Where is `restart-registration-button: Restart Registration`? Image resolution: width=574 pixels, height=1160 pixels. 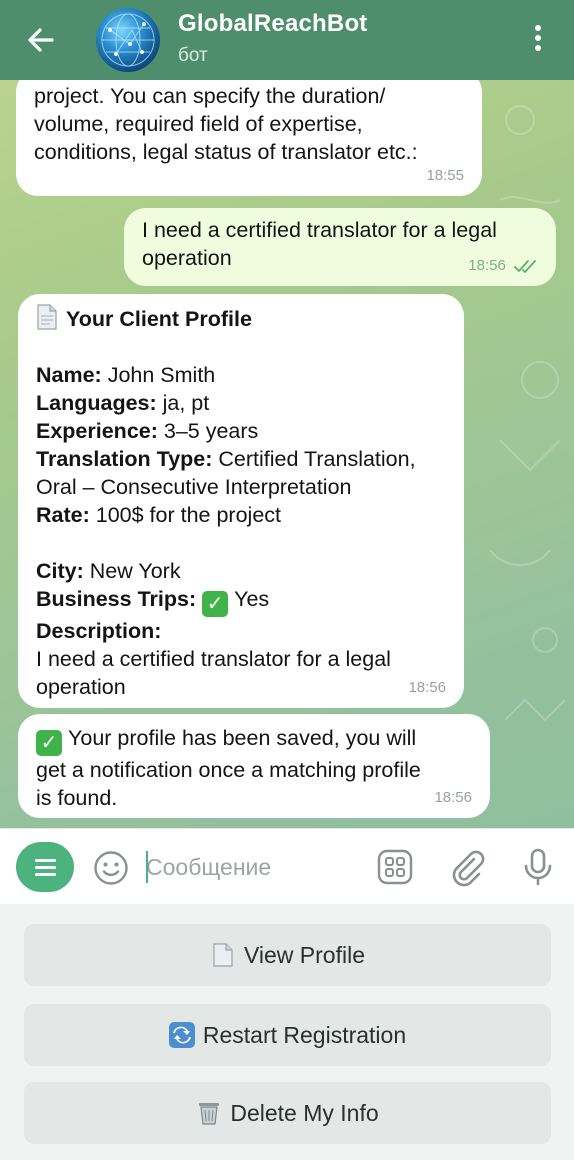
restart-registration-button: Restart Registration is located at coordinates (287, 1035).